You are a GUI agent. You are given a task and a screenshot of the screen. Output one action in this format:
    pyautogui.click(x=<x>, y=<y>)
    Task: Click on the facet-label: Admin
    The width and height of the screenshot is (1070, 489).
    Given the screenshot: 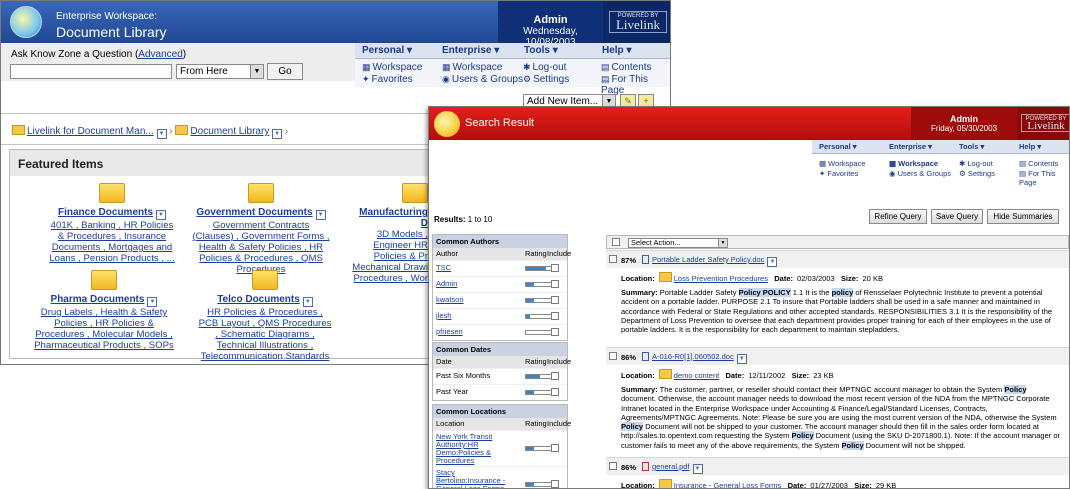 What is the action you would take?
    pyautogui.click(x=446, y=283)
    